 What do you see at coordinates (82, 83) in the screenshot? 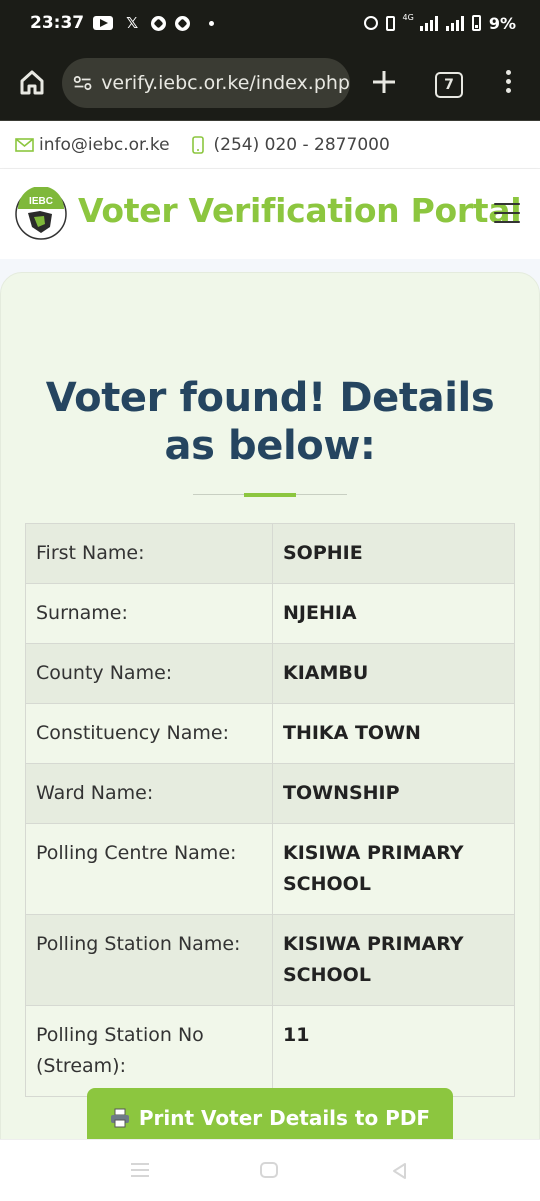
I see `site-settings-icon` at bounding box center [82, 83].